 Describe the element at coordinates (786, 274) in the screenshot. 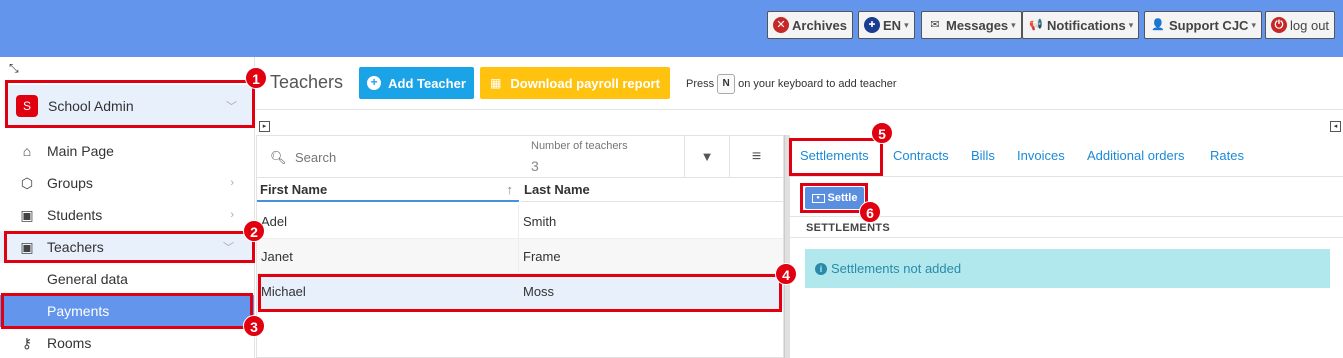

I see `annotation-badge-4: 4` at that location.